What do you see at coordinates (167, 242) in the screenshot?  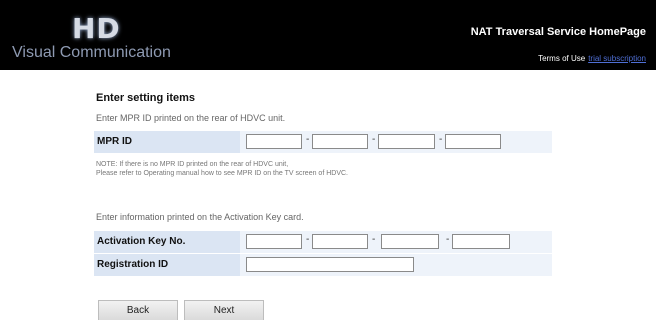 I see `activation-key-label: Activation Key No.` at bounding box center [167, 242].